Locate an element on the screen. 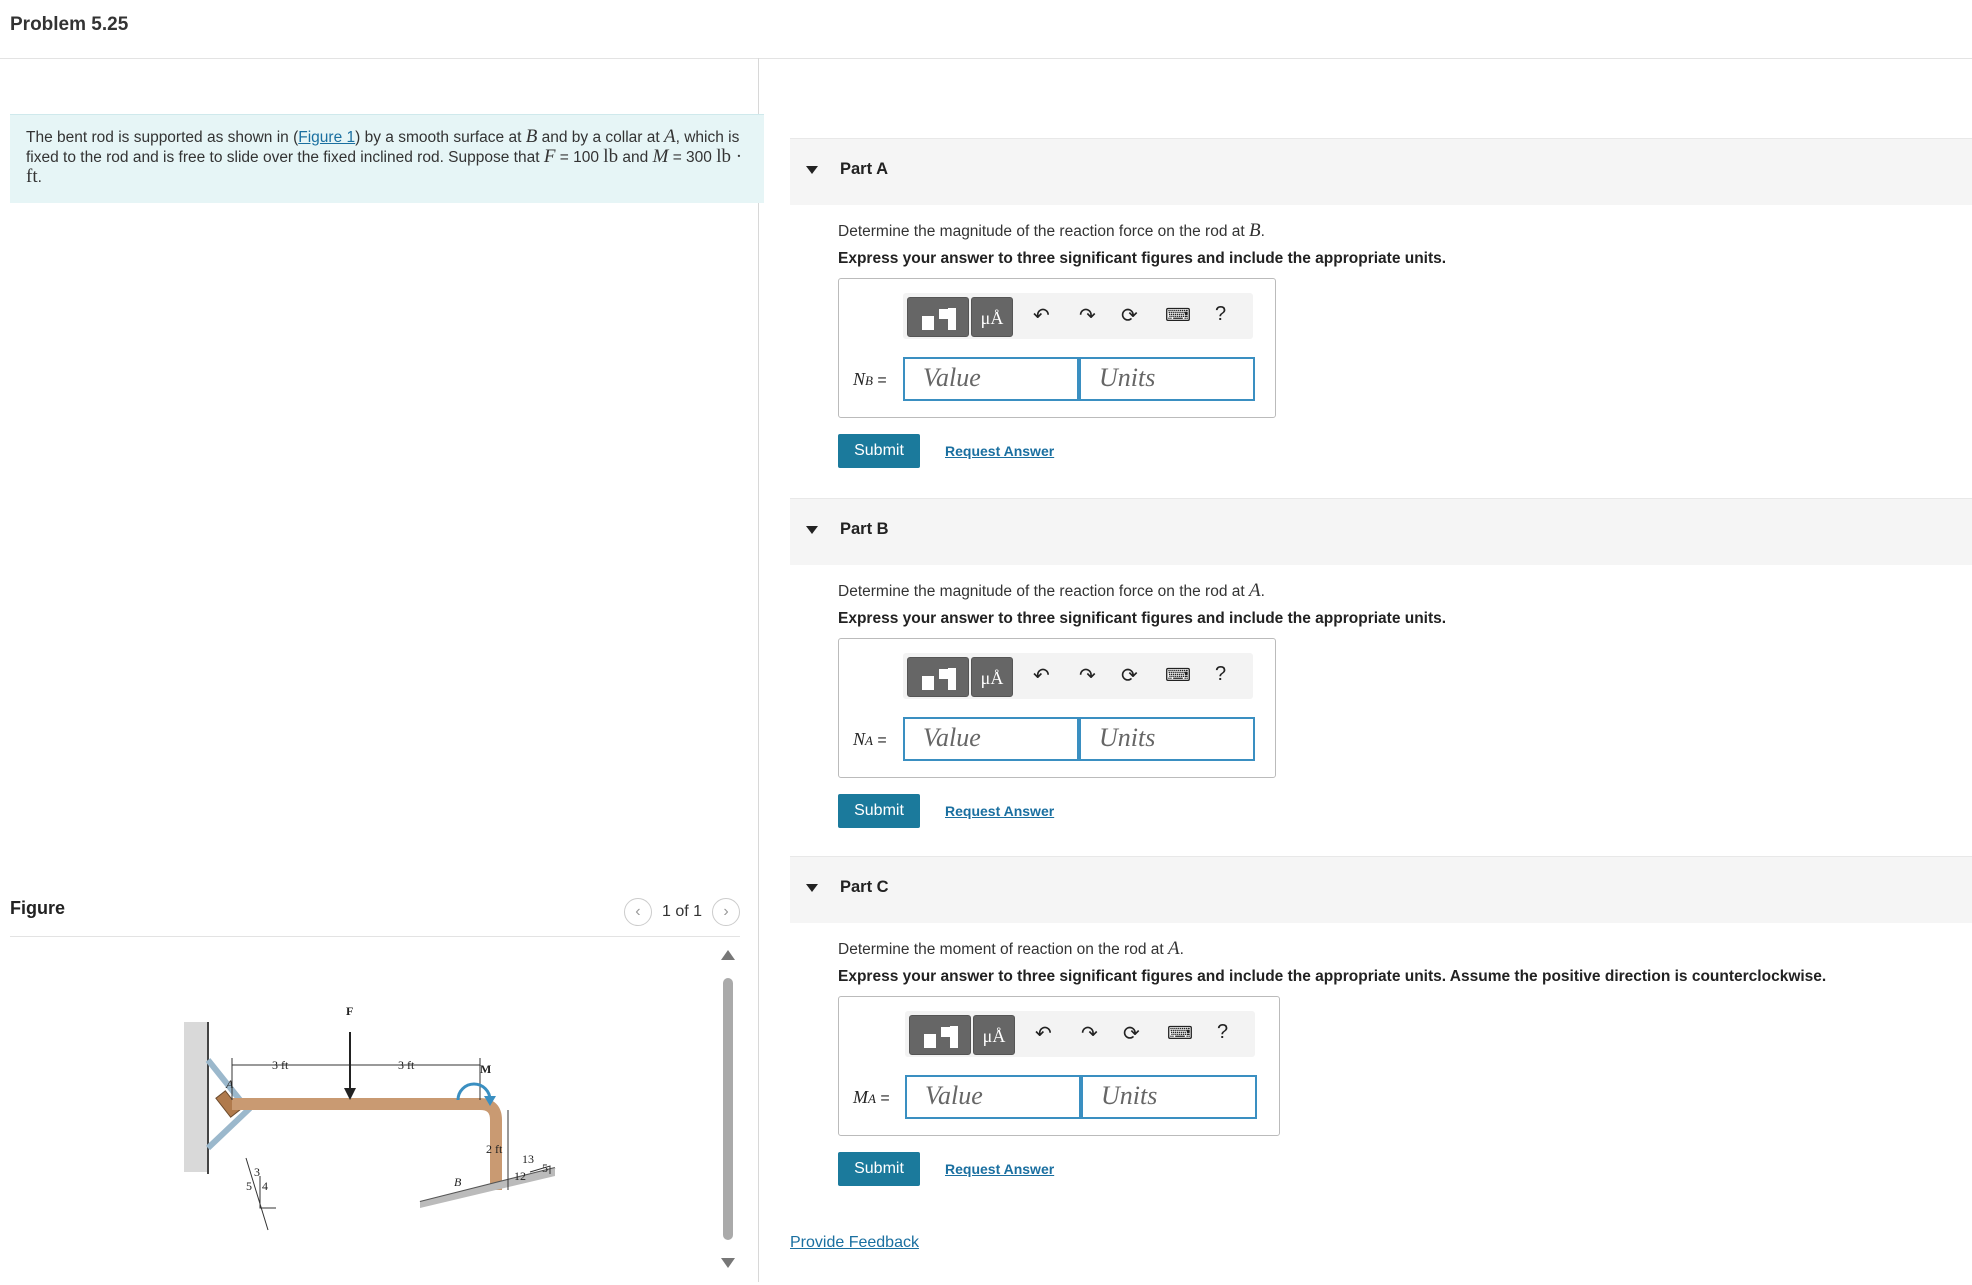 This screenshot has width=1972, height=1285. label-b: B is located at coordinates (458, 1182).